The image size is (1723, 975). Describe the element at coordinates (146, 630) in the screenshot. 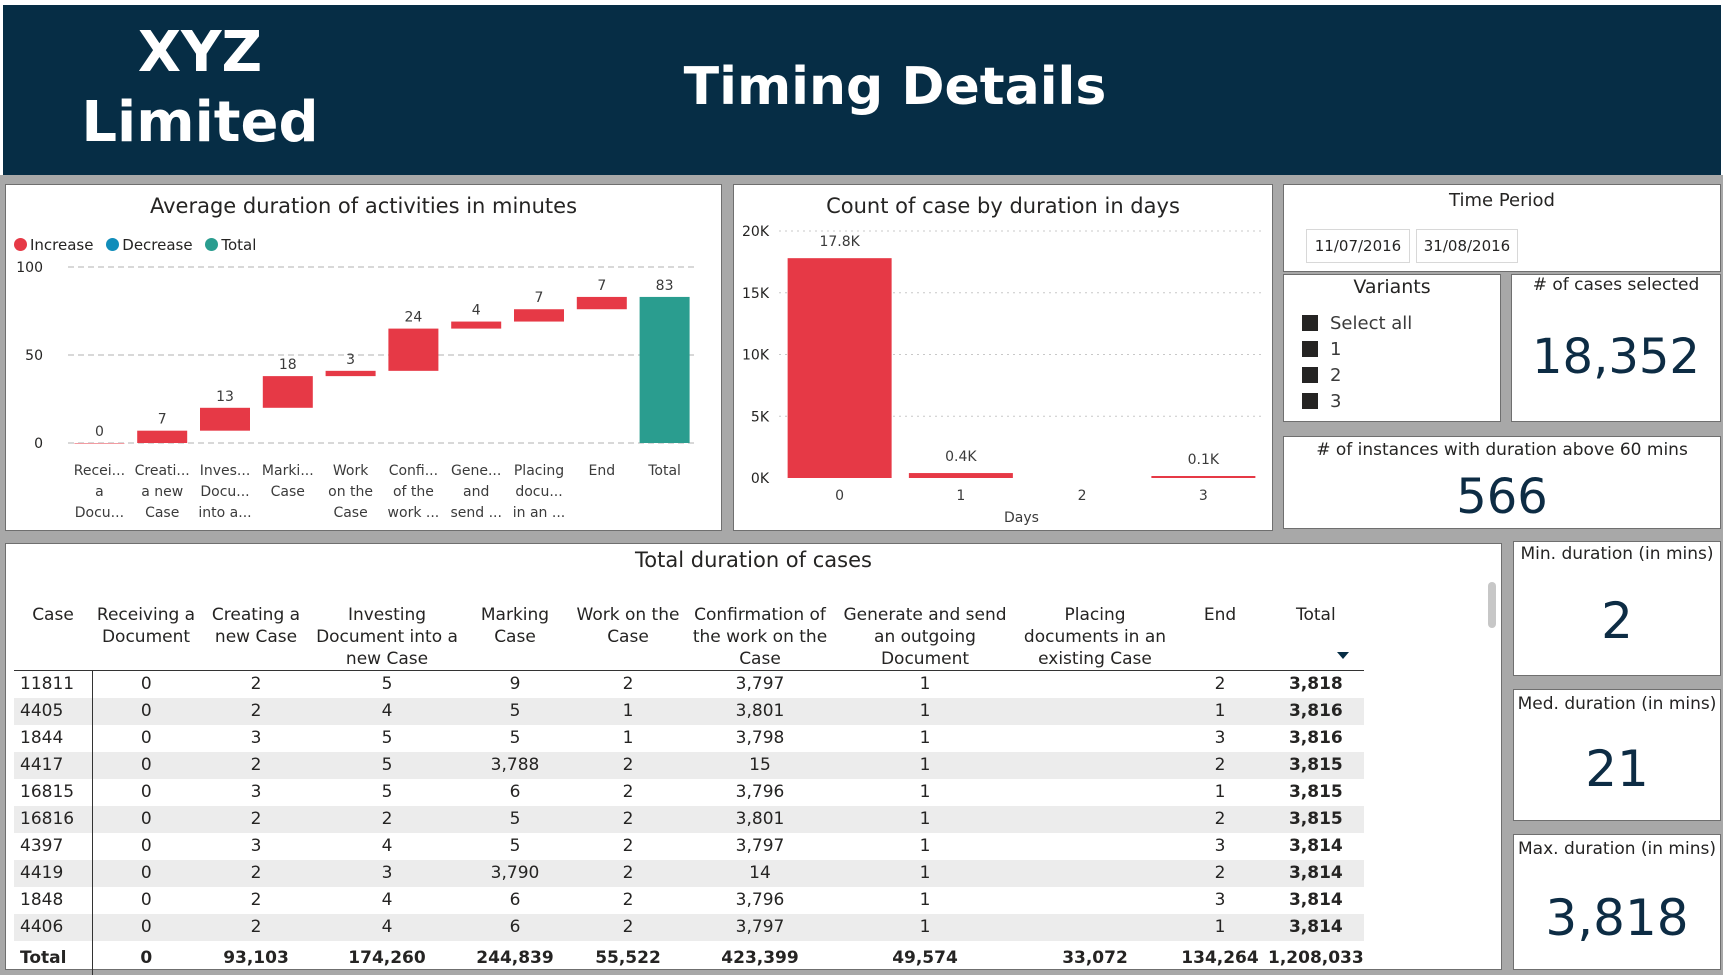

I see `column-header: Receiving a Document` at that location.